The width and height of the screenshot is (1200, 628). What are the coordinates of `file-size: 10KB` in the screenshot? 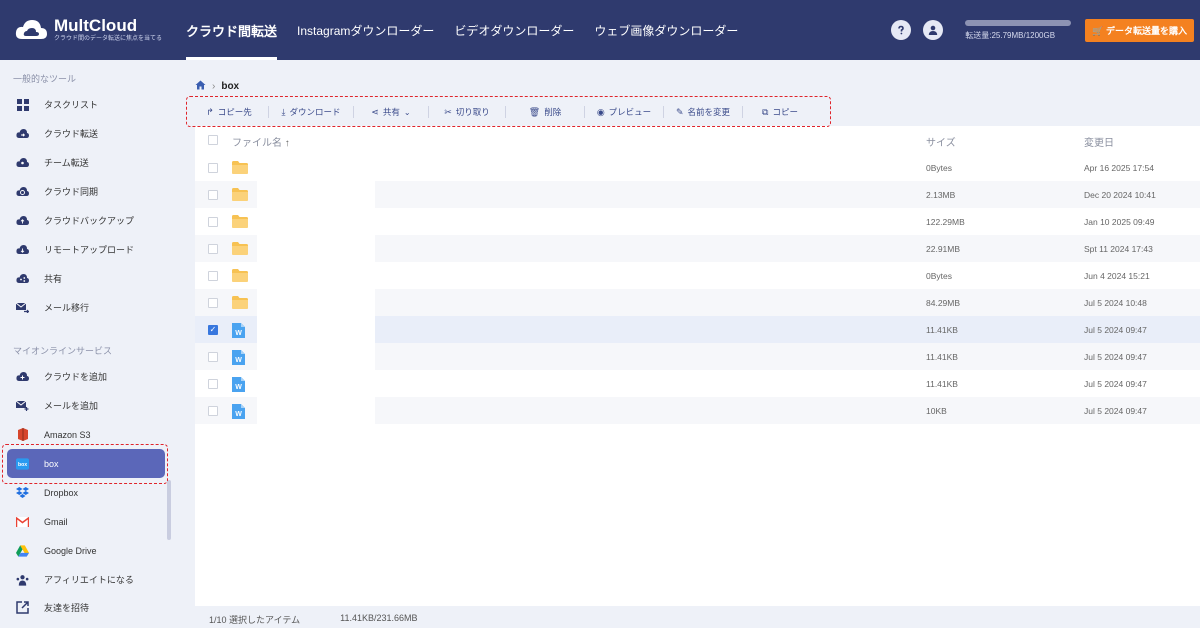 It's located at (936, 411).